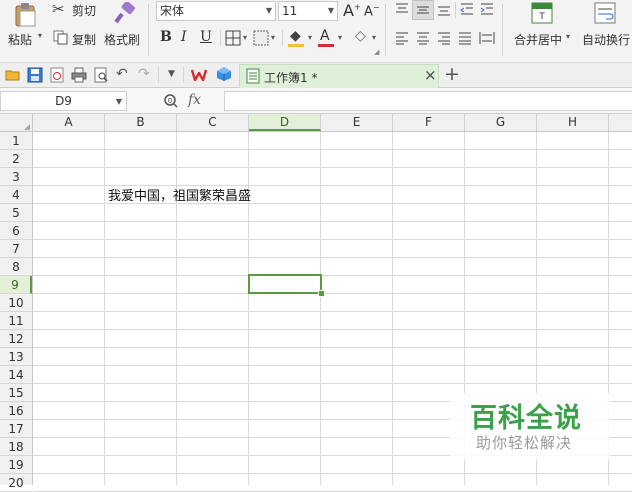 The height and width of the screenshot is (492, 632). Describe the element at coordinates (35, 75) in the screenshot. I see `save-icon` at that location.